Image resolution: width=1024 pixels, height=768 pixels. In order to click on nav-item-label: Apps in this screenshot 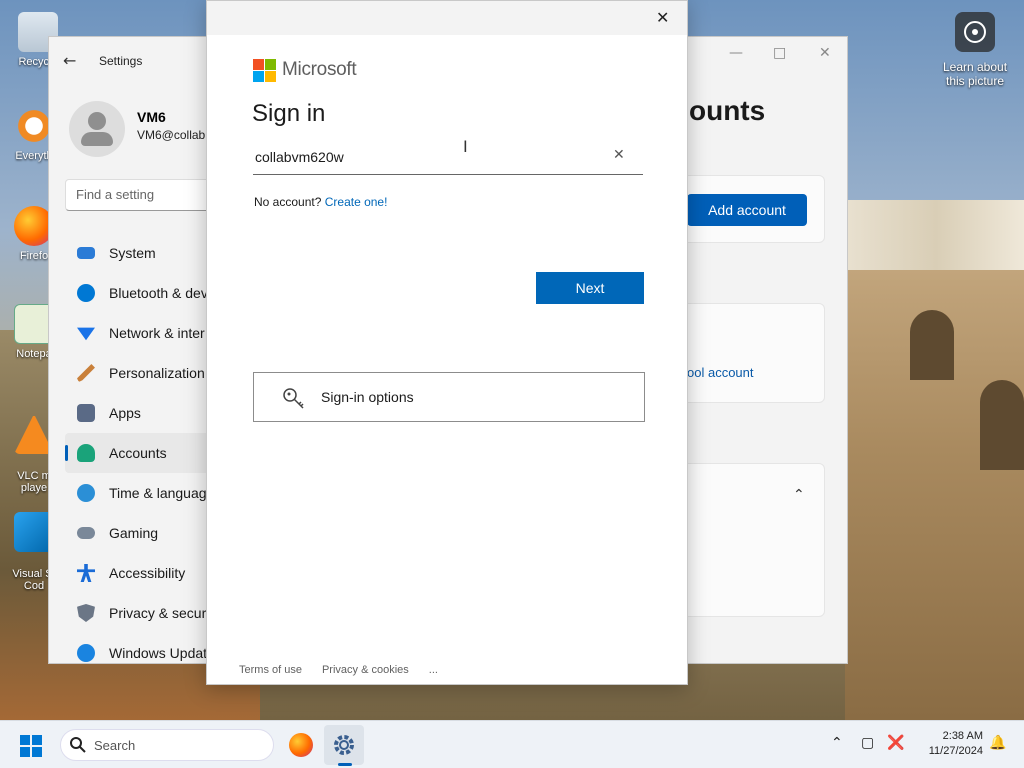, I will do `click(125, 413)`.